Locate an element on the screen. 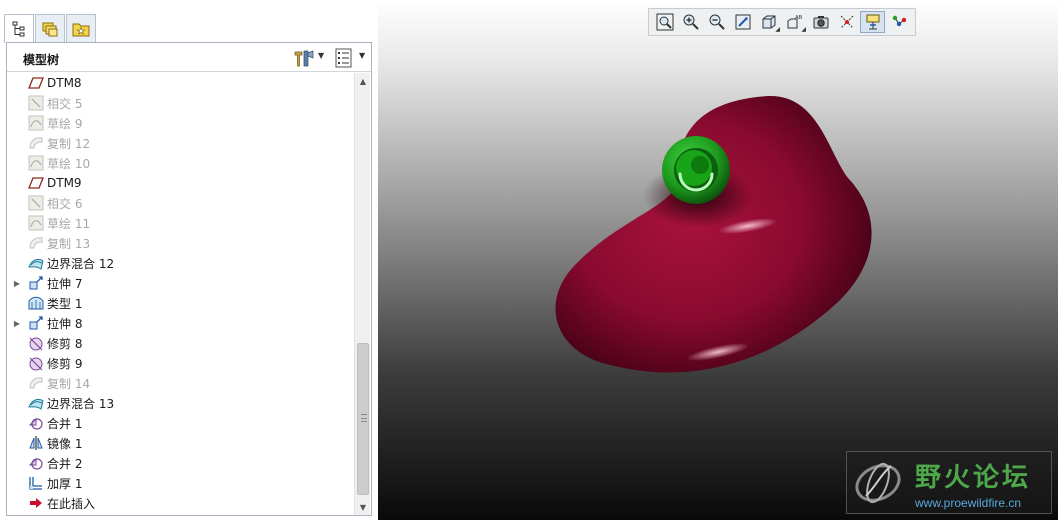 Image resolution: width=1058 pixels, height=520 pixels. annotation-display-button is located at coordinates (898, 22).